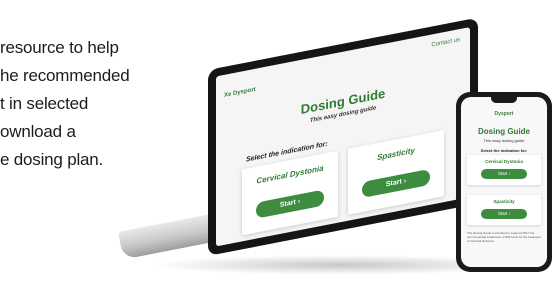  Describe the element at coordinates (59, 47) in the screenshot. I see `intro-line: resource to help` at that location.